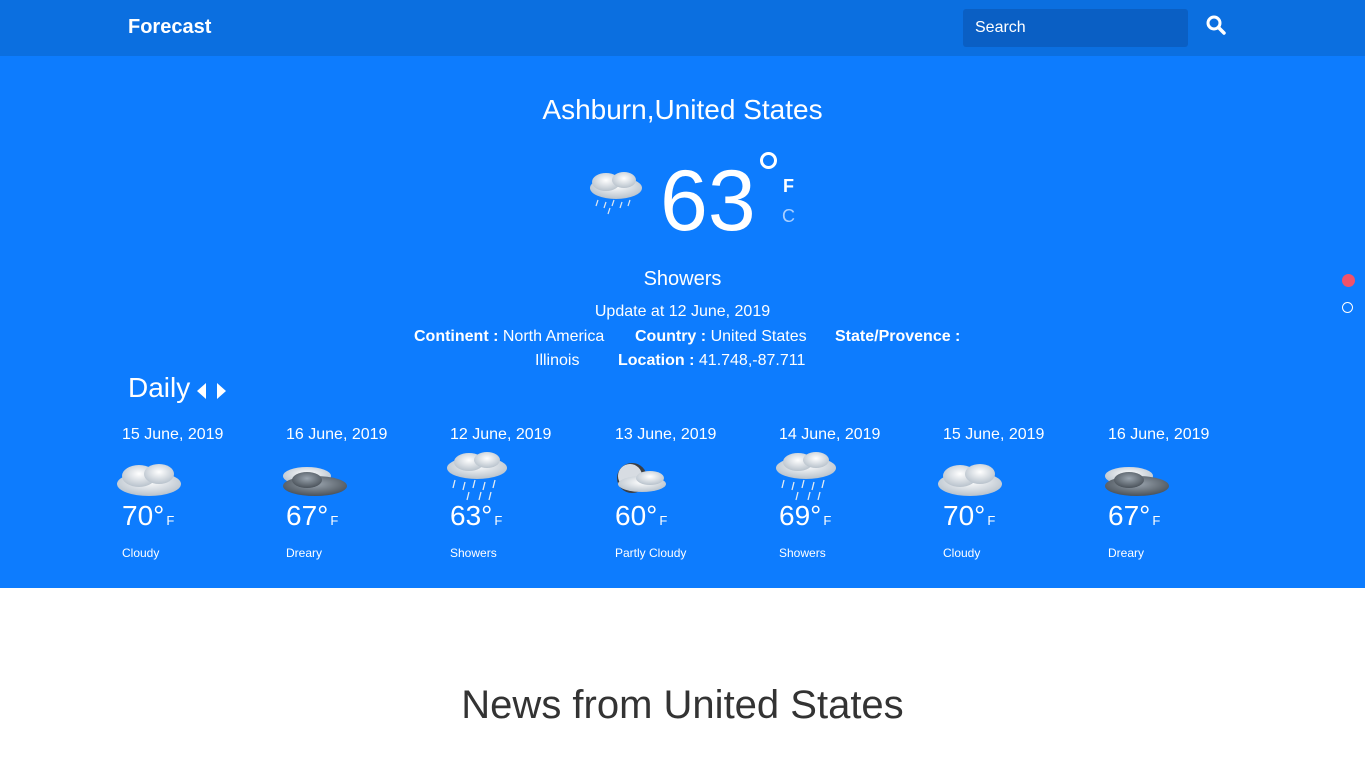  What do you see at coordinates (646, 477) in the screenshot?
I see `partly-cloudy-night-icon` at bounding box center [646, 477].